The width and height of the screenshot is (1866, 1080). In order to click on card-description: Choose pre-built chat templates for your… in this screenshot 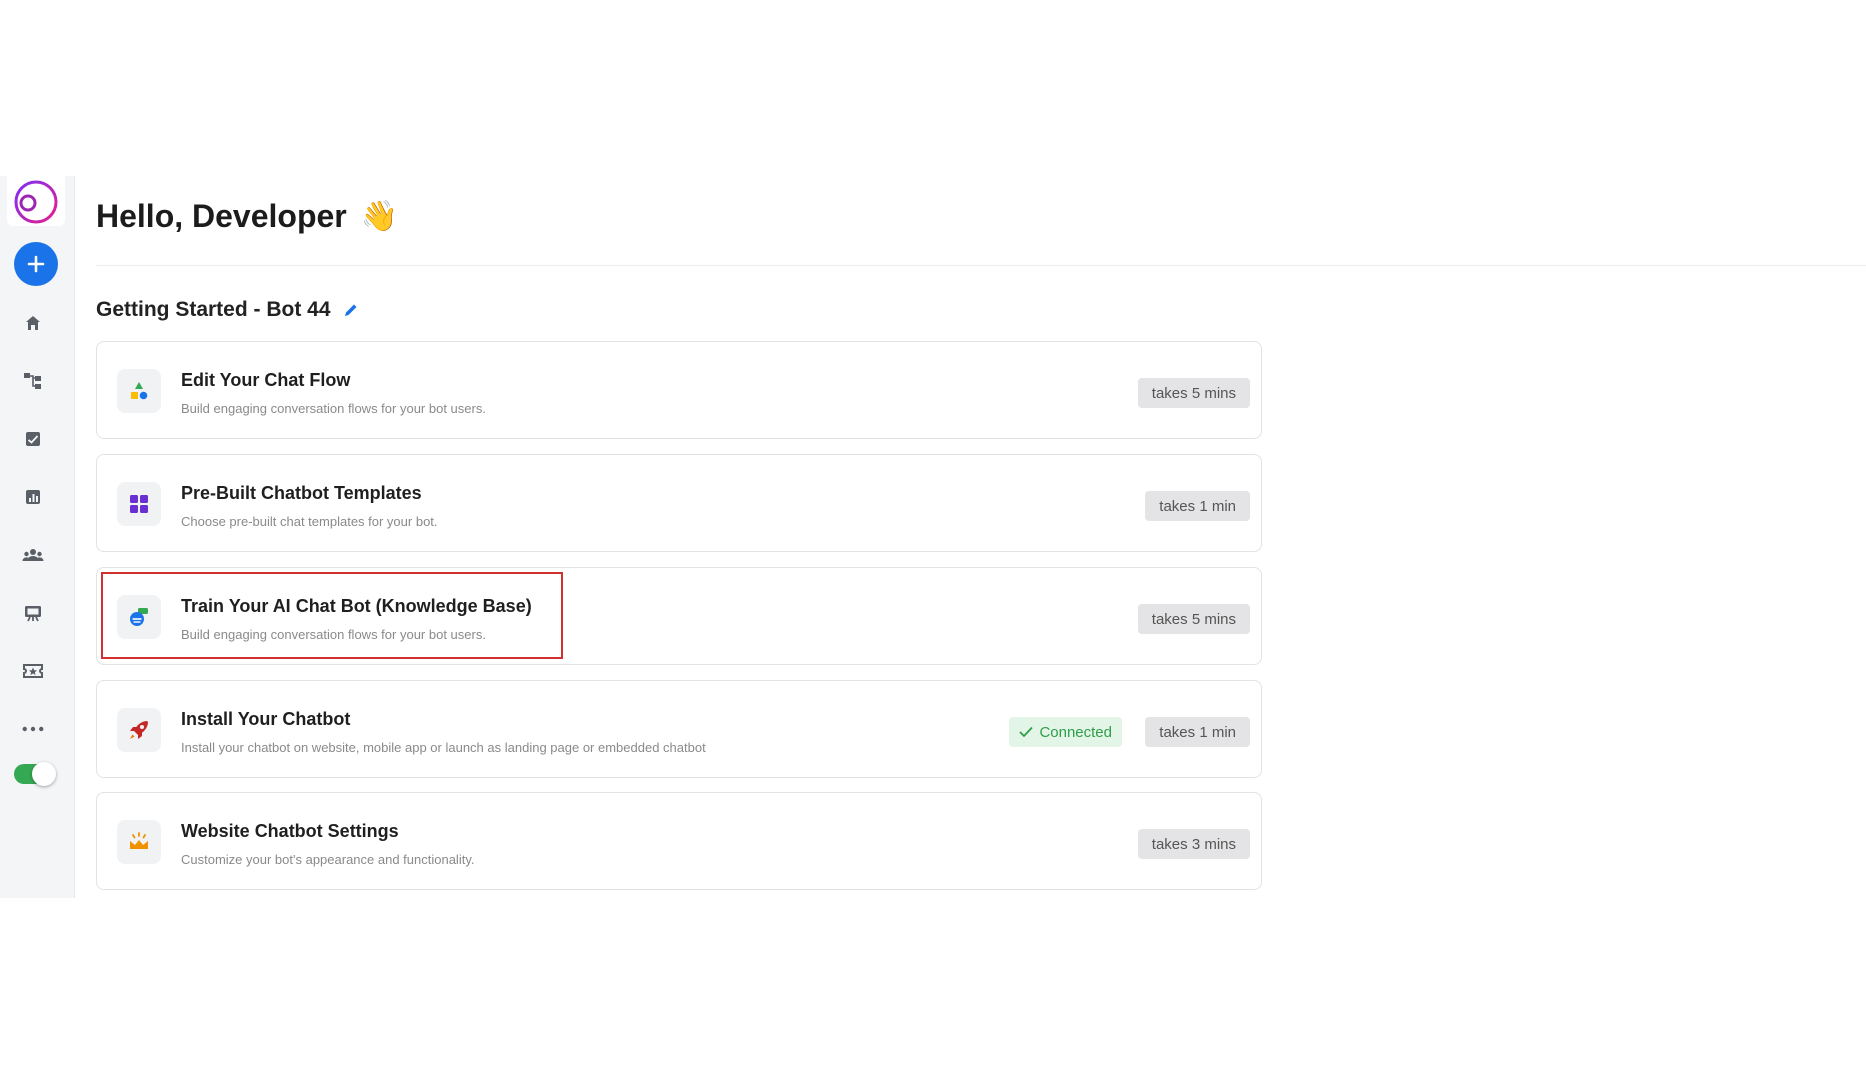, I will do `click(309, 521)`.